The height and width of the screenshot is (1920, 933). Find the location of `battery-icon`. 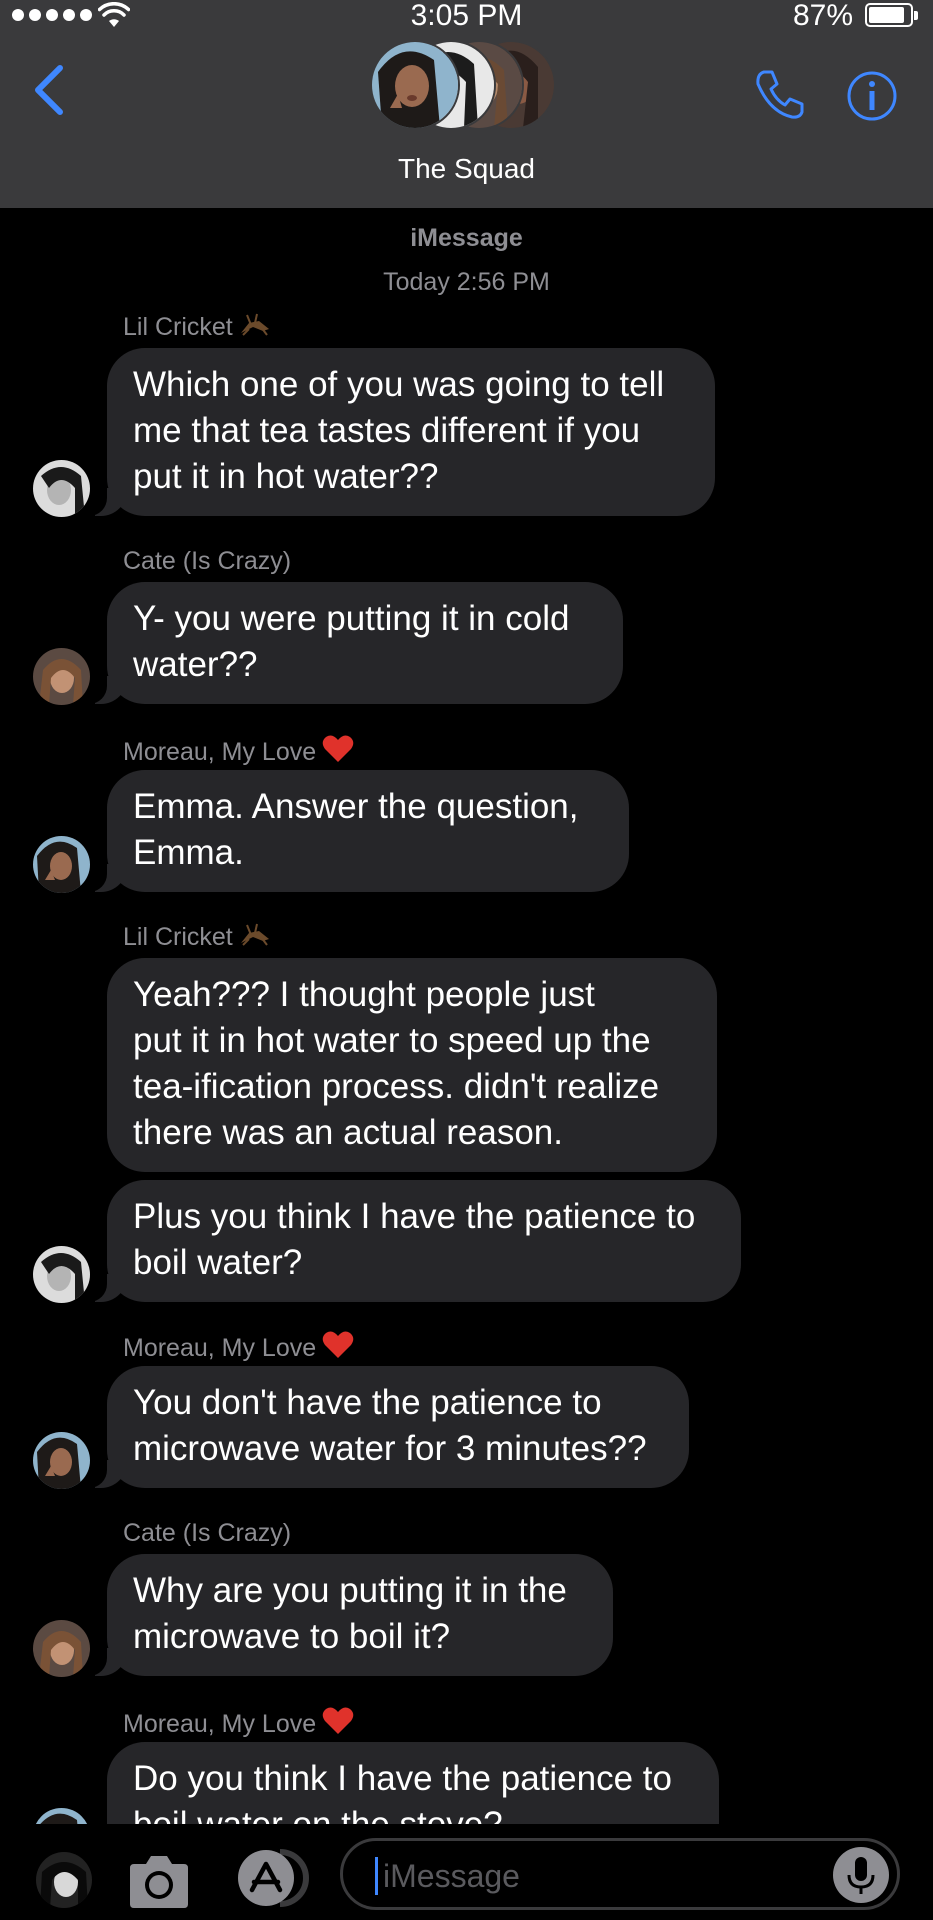

battery-icon is located at coordinates (891, 15).